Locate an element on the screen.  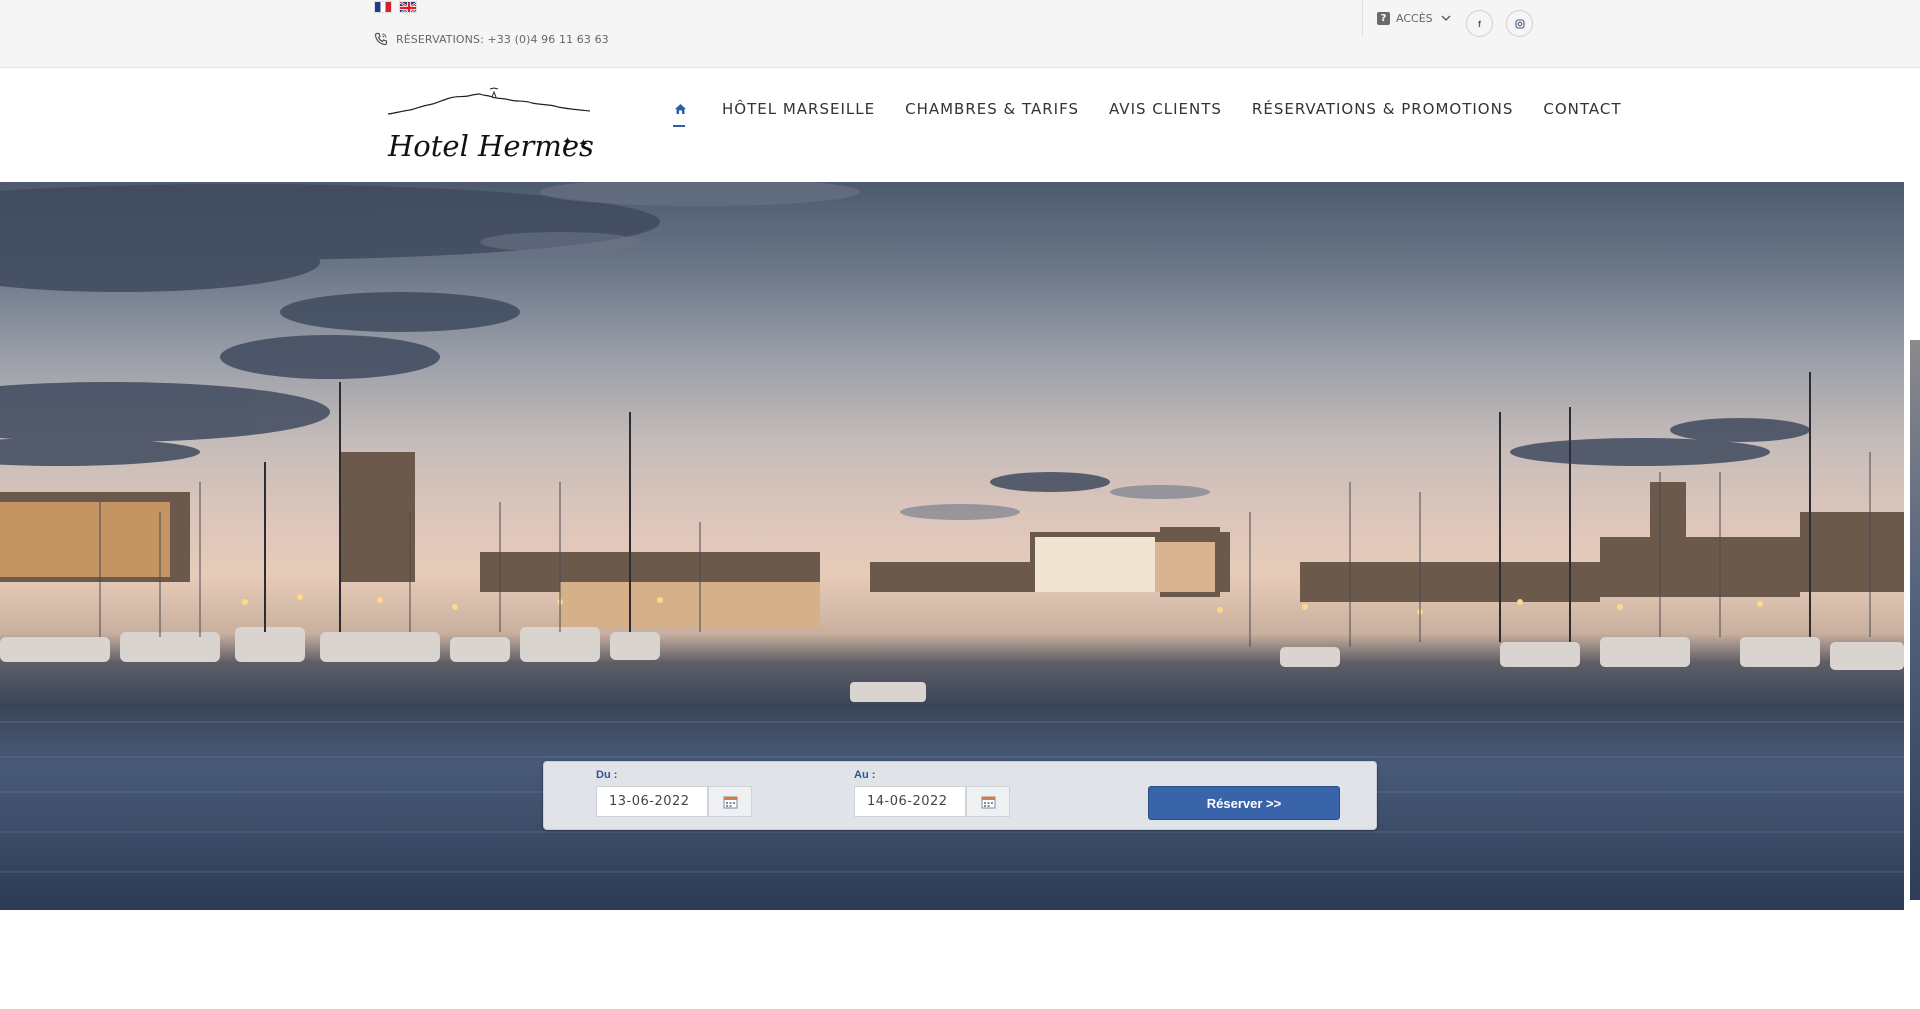
nav-contact: CONTACT is located at coordinates (1582, 109).